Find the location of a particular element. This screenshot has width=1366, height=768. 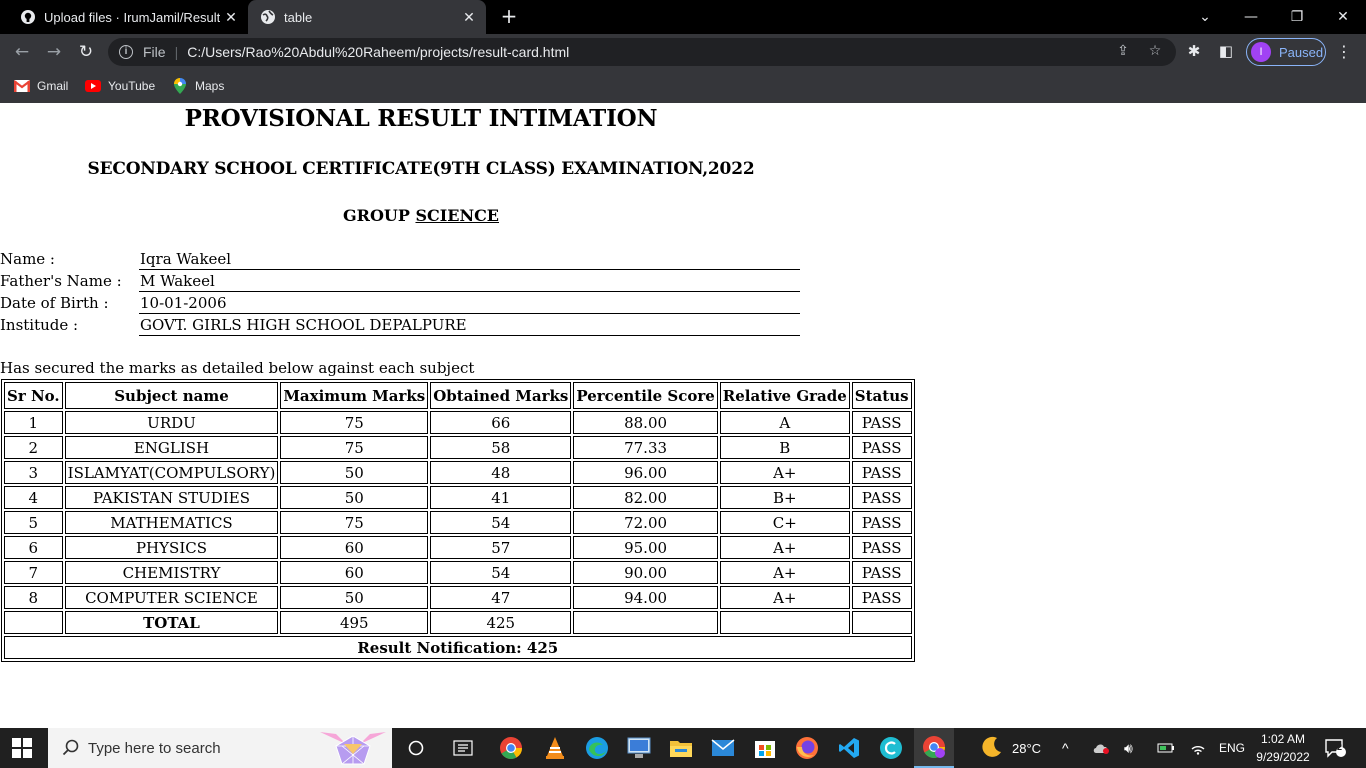

cell-subject: ENGLISH is located at coordinates (171, 447).